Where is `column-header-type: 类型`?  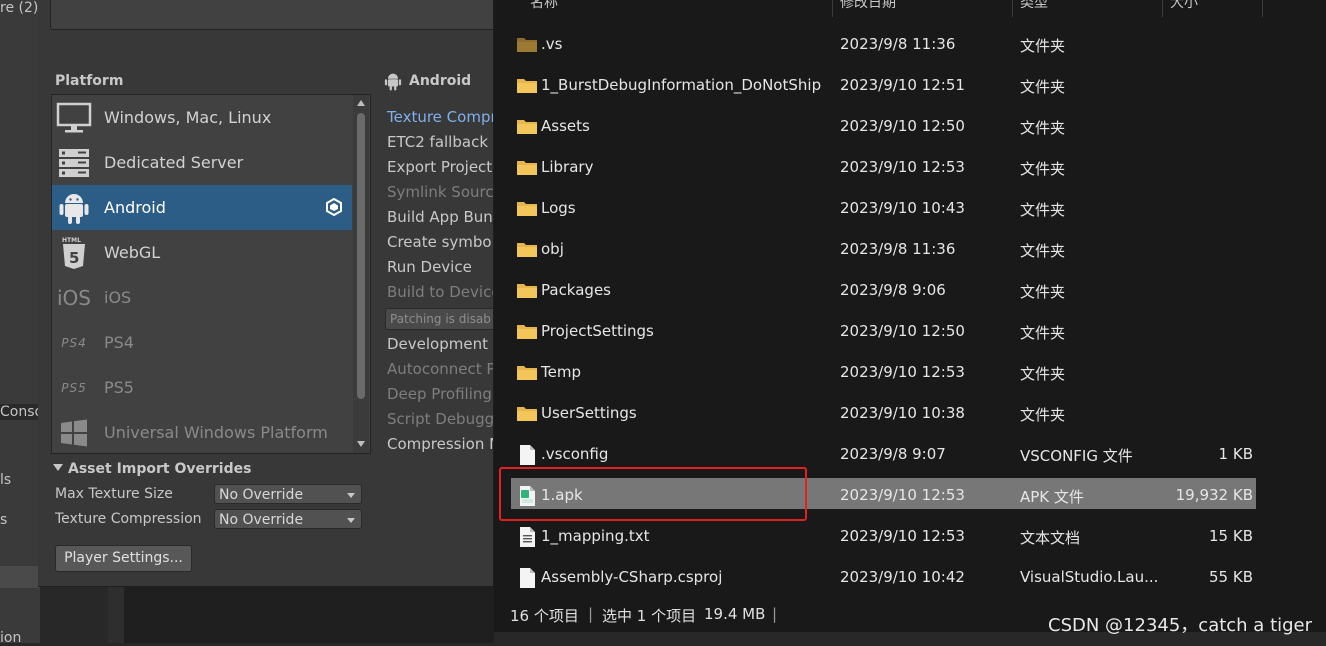
column-header-type: 类型 is located at coordinates (1034, 6).